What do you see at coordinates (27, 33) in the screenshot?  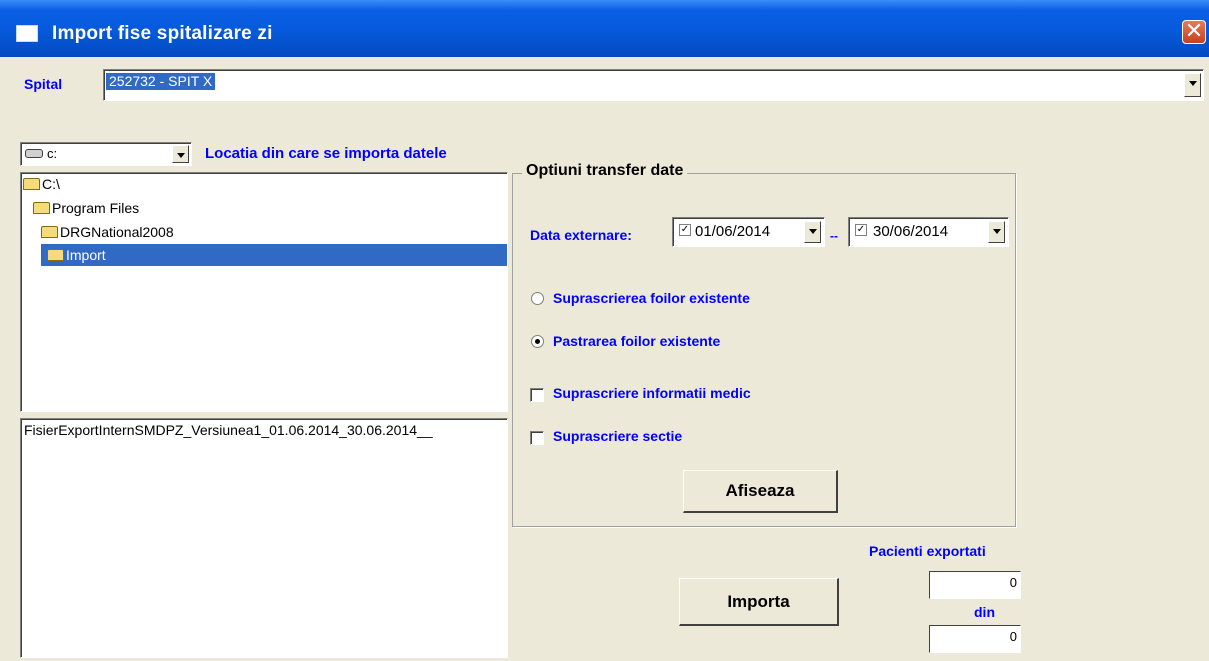 I see `window-icon` at bounding box center [27, 33].